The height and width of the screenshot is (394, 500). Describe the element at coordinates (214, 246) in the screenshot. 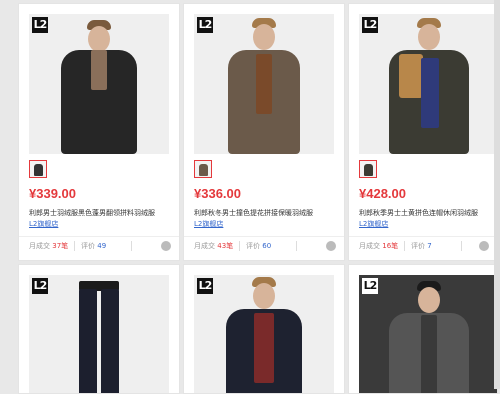

I see `monthly-sales: 月成交 43笔` at that location.